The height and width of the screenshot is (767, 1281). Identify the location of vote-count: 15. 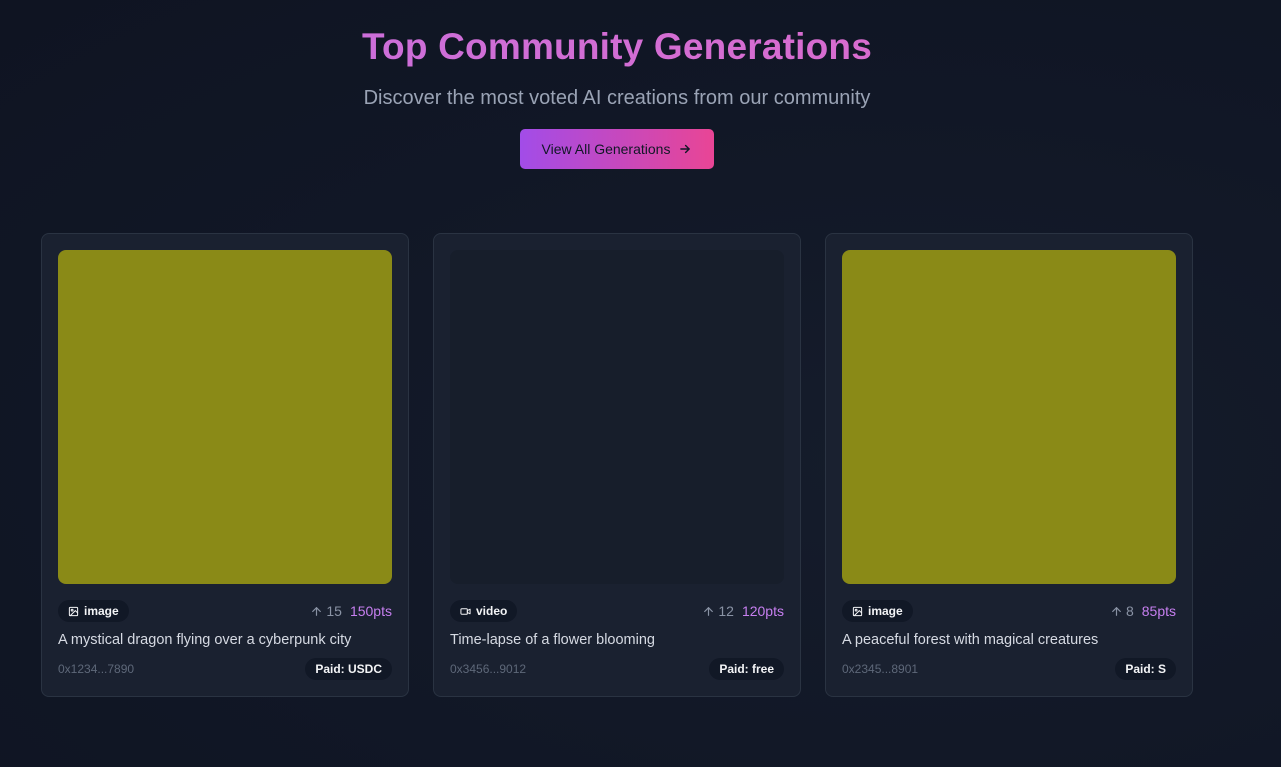
(334, 611).